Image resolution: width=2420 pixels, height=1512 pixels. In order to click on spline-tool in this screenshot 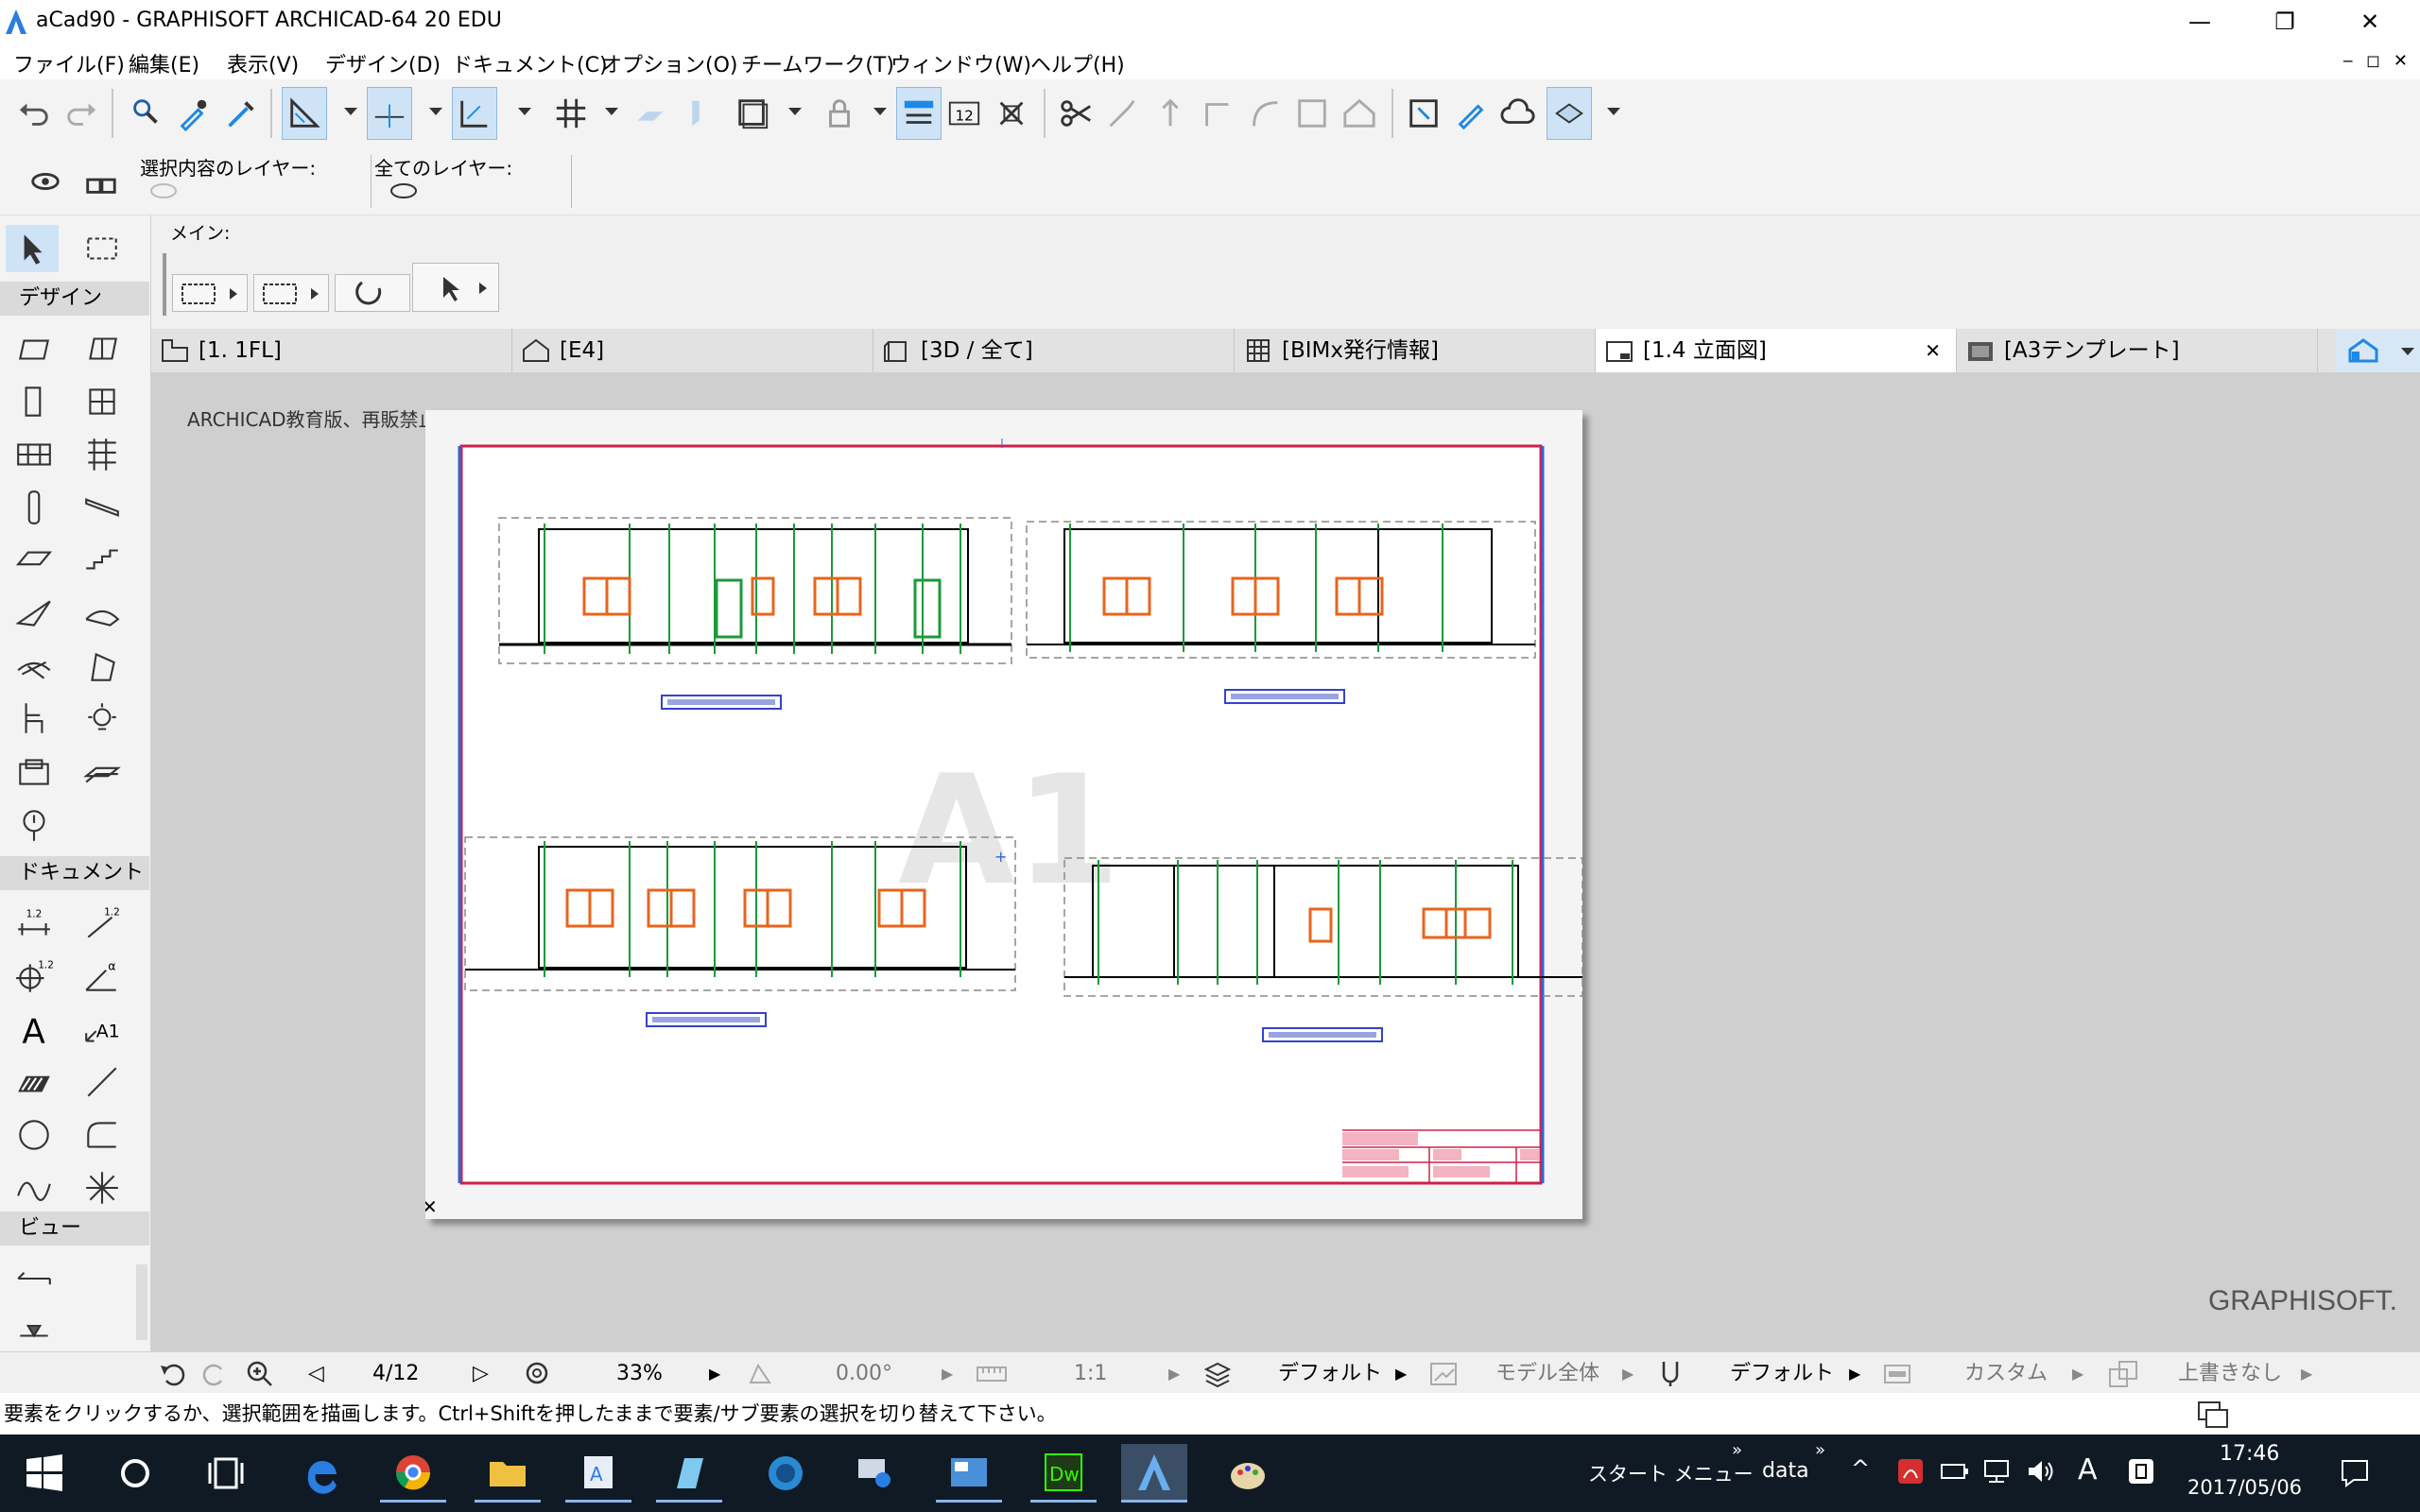, I will do `click(34, 1187)`.